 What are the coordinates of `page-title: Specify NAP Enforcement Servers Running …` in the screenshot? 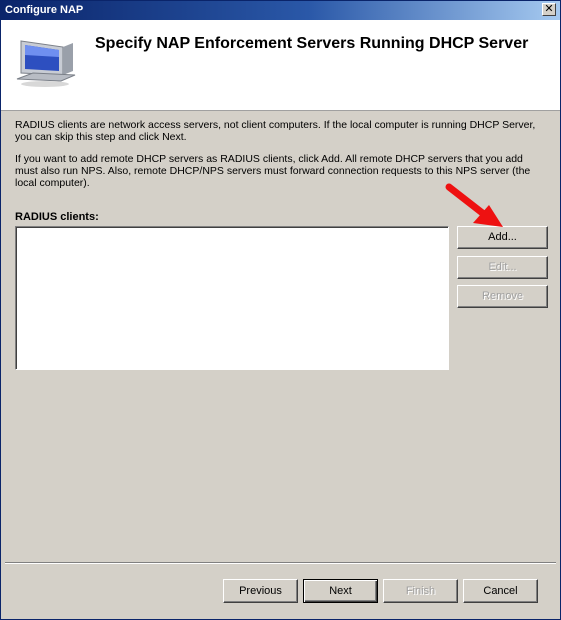 It's located at (312, 43).